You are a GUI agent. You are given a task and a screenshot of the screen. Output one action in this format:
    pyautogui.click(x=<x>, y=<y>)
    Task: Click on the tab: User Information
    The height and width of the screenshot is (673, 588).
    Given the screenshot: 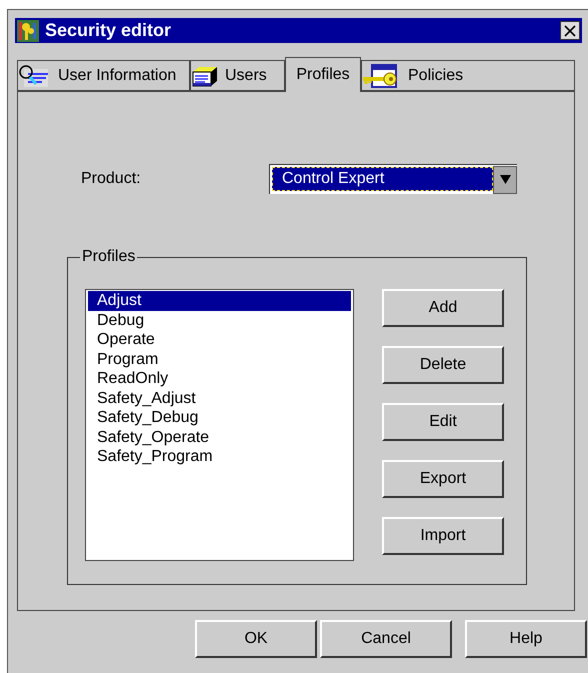 What is the action you would take?
    pyautogui.click(x=103, y=75)
    